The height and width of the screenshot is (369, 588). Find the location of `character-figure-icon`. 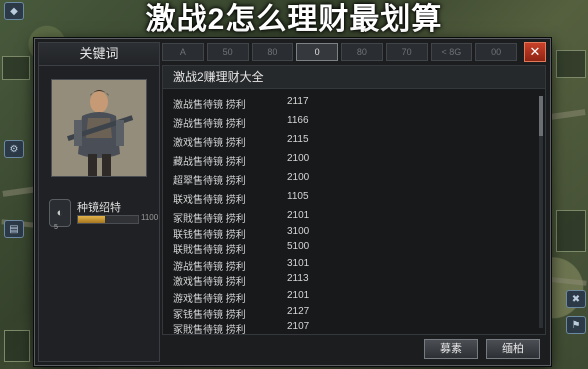

character-figure-icon is located at coordinates (99, 128).